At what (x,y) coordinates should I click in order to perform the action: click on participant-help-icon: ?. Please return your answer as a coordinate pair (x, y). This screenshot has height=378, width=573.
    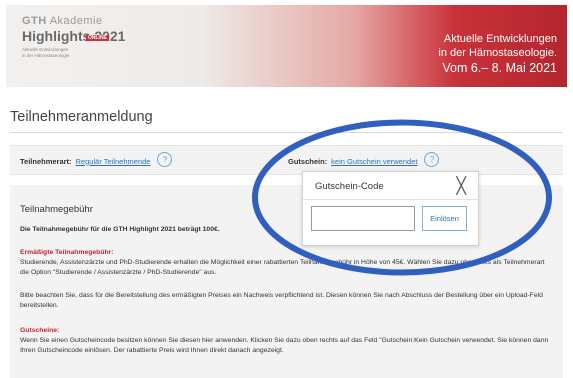
    Looking at the image, I should click on (165, 159).